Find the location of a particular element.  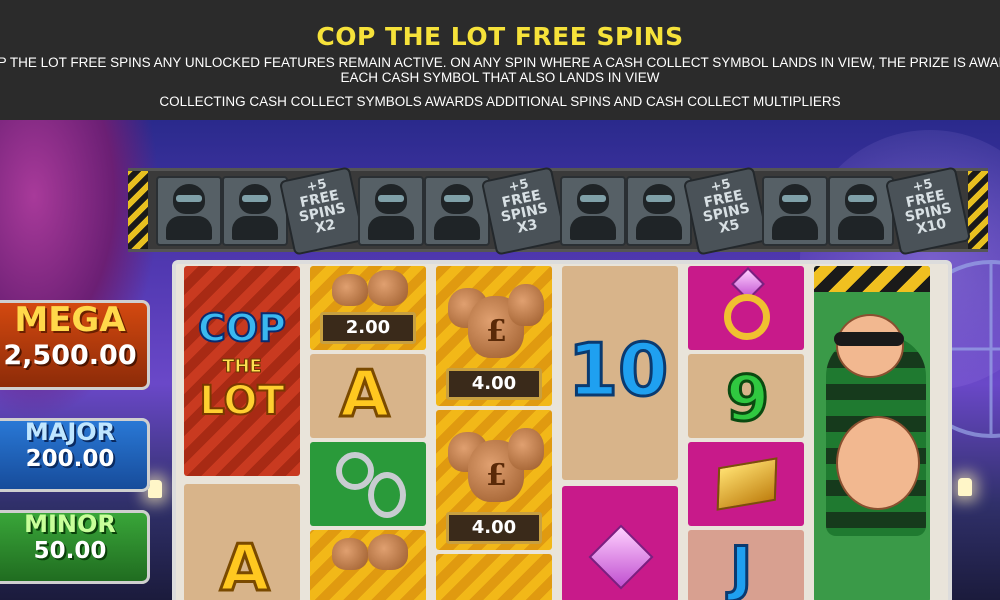

street-lamp-left is located at coordinates (155, 489).